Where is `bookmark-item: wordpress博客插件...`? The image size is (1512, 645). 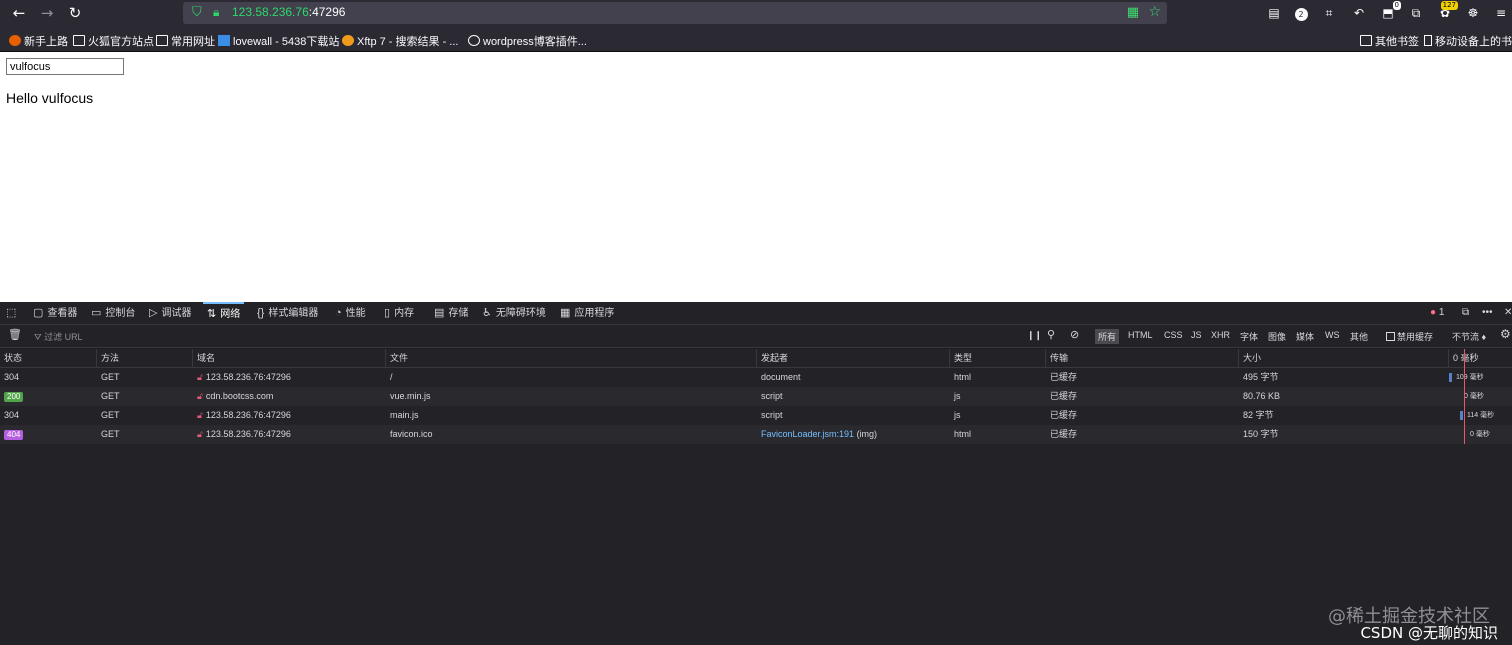 bookmark-item: wordpress博客插件... is located at coordinates (527, 41).